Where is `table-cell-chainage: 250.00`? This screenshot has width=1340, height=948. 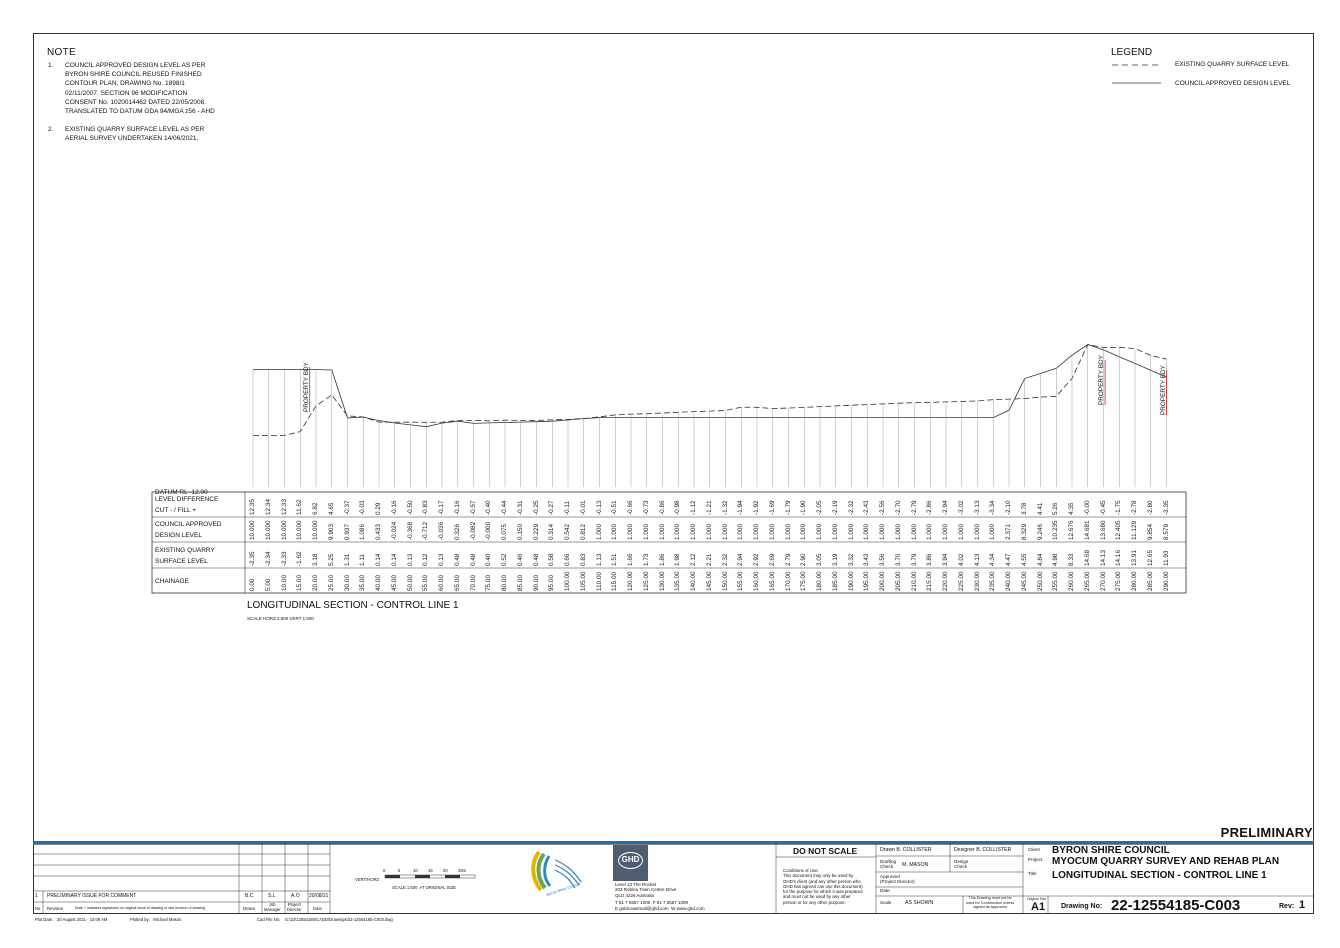
table-cell-chainage: 250.00 is located at coordinates (1040, 581).